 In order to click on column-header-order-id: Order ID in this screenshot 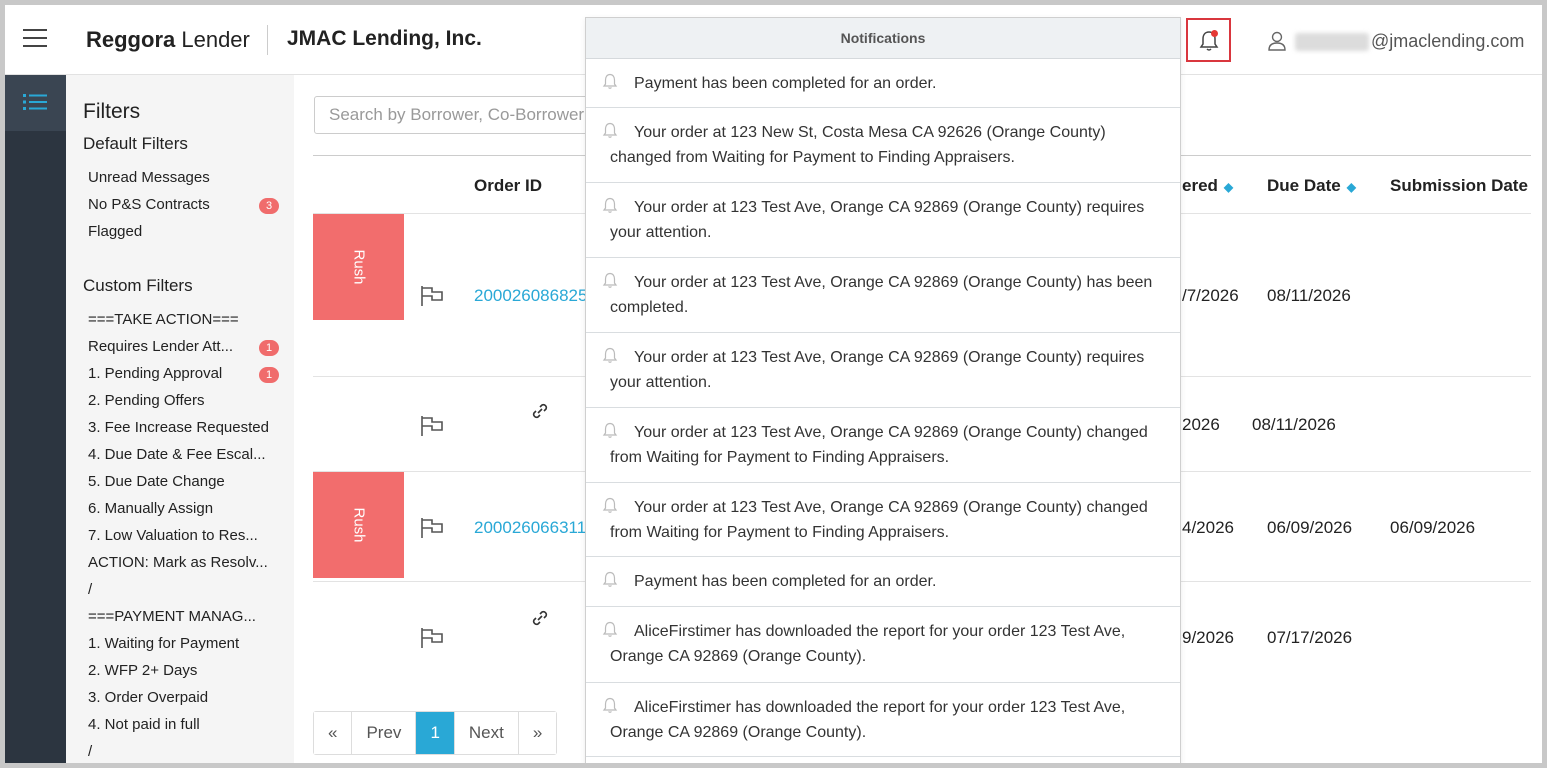, I will do `click(508, 186)`.